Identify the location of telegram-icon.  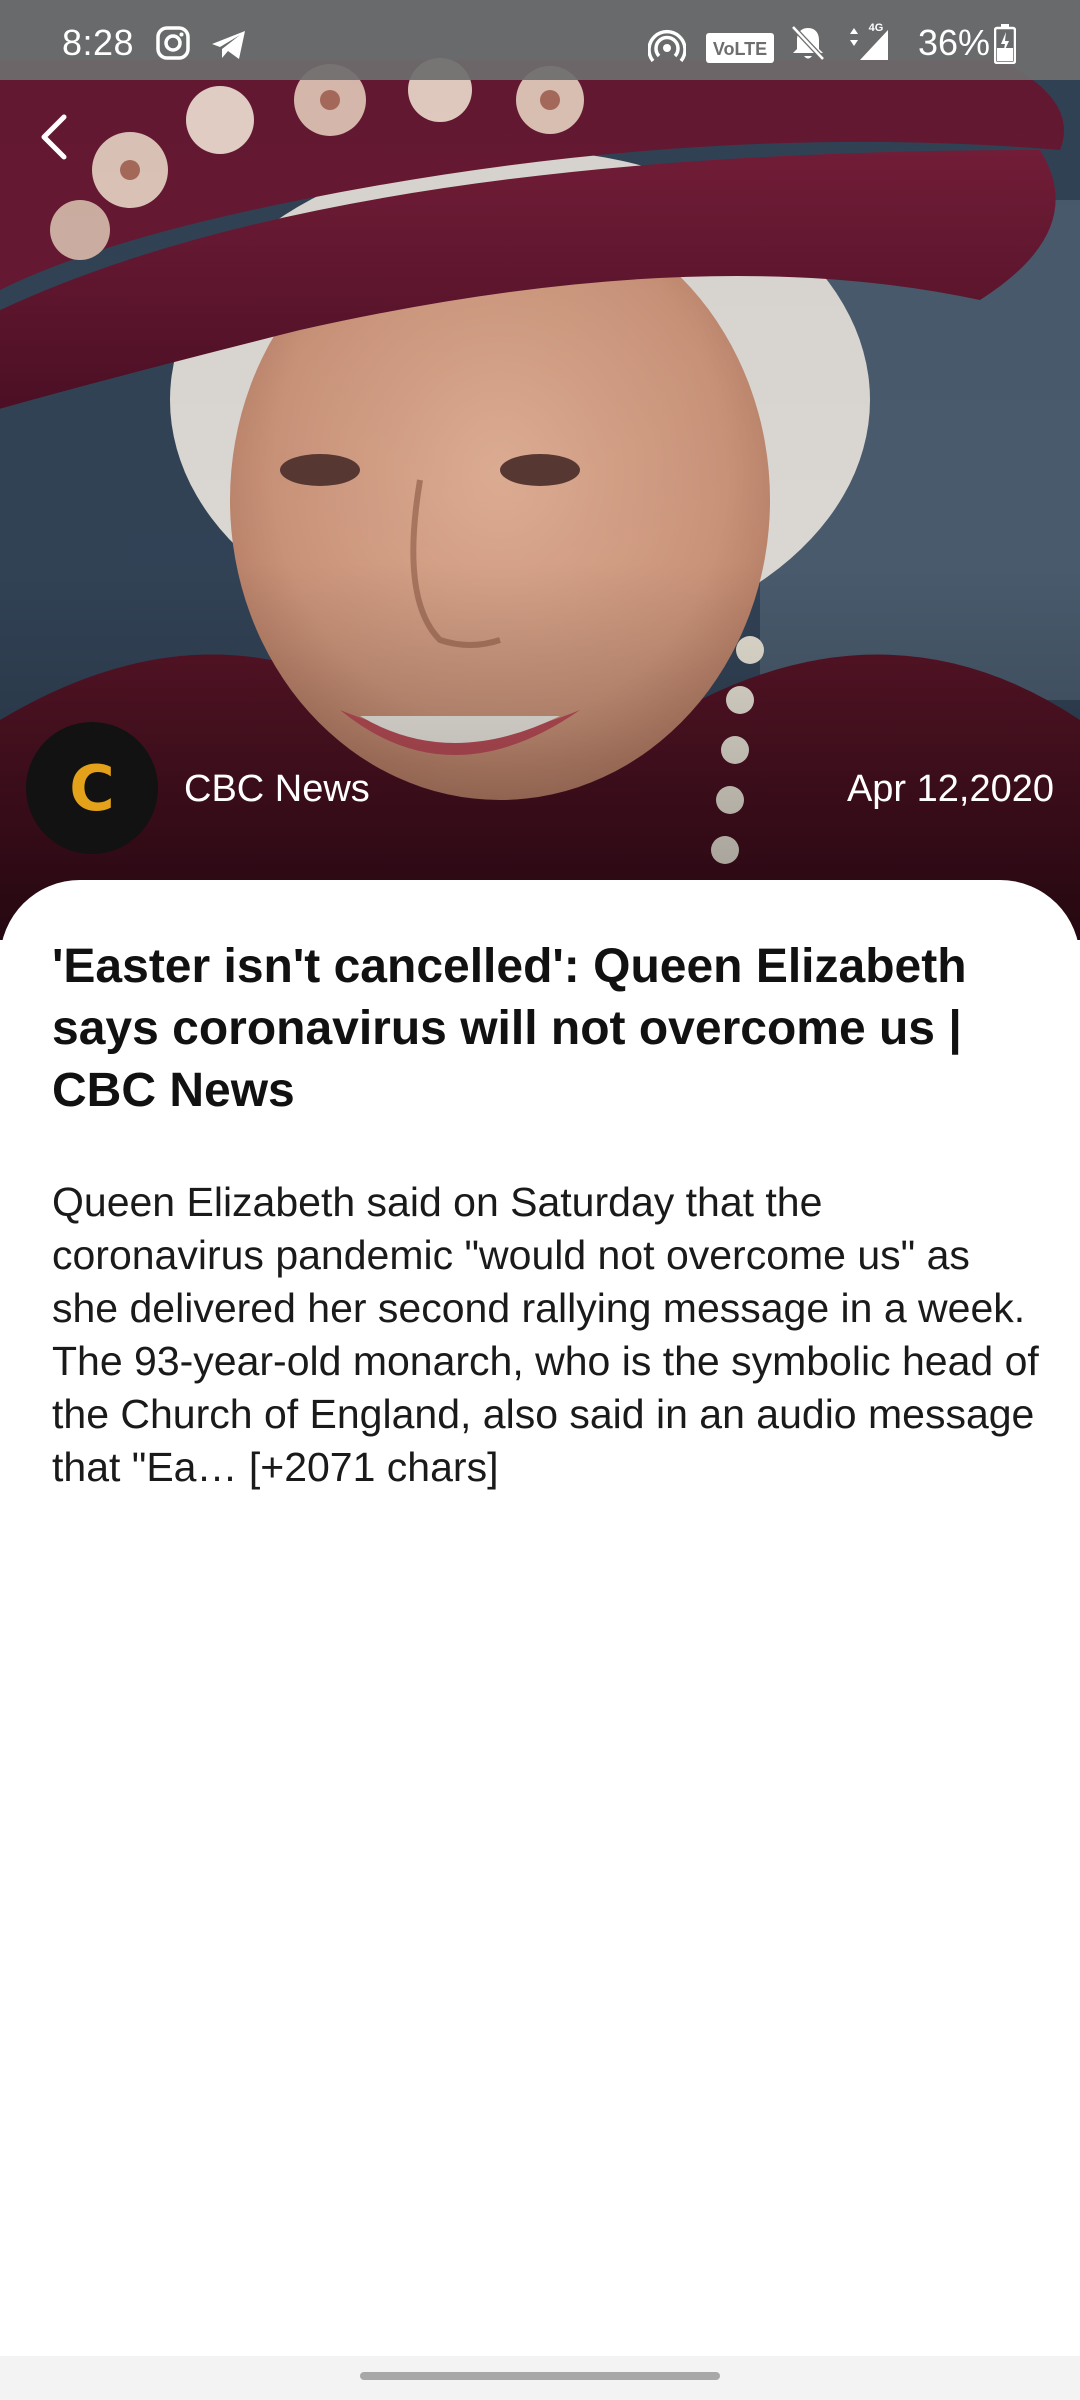
(229, 49).